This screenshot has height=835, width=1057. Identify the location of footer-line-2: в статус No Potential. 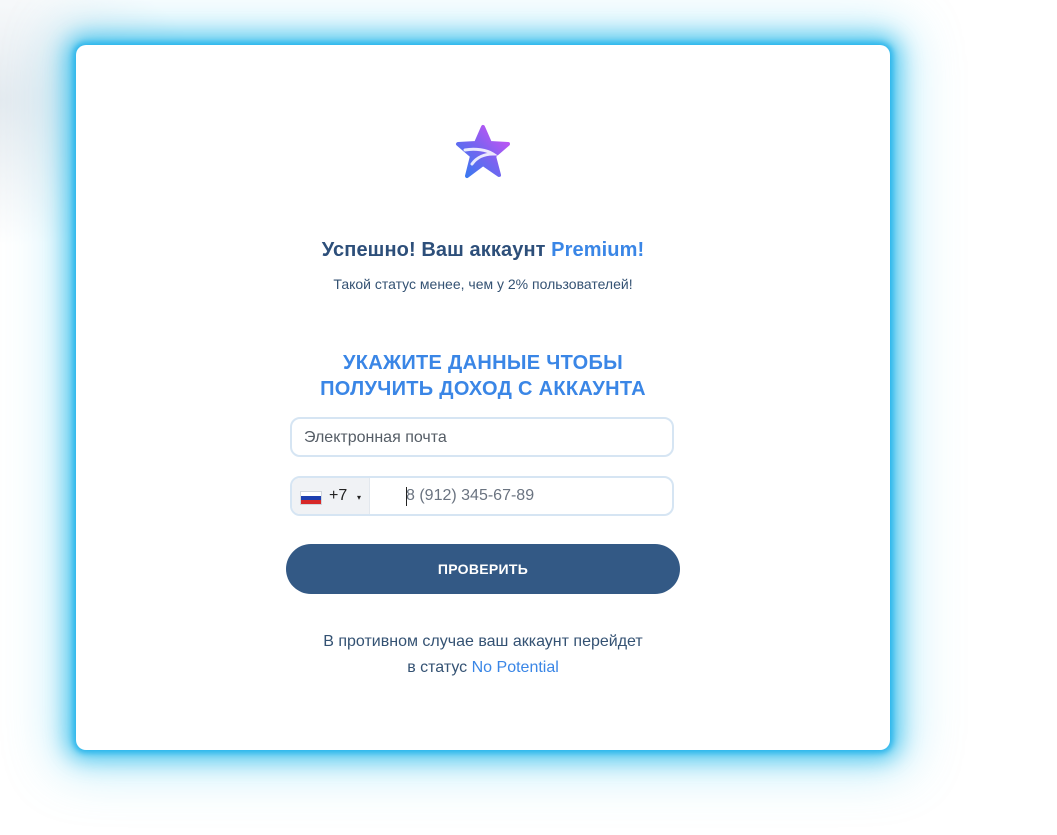
(483, 668).